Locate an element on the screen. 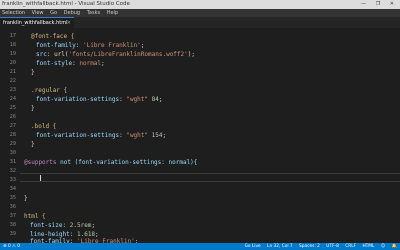 Image resolution: width=400 pixels, height=250 pixels. code-line: .regular { is located at coordinates (49, 90).